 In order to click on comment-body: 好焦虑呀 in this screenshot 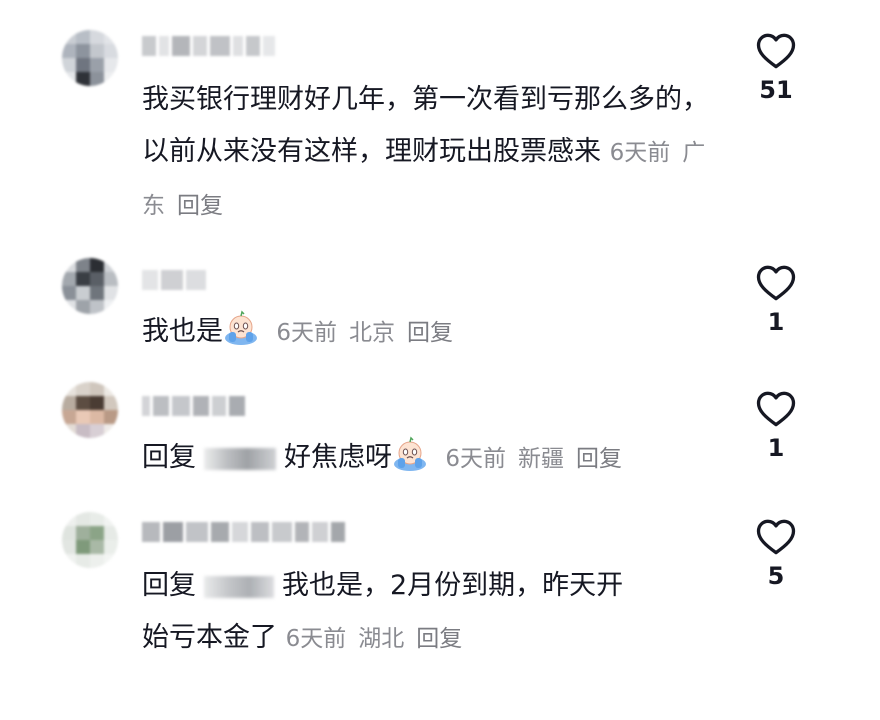, I will do `click(338, 457)`.